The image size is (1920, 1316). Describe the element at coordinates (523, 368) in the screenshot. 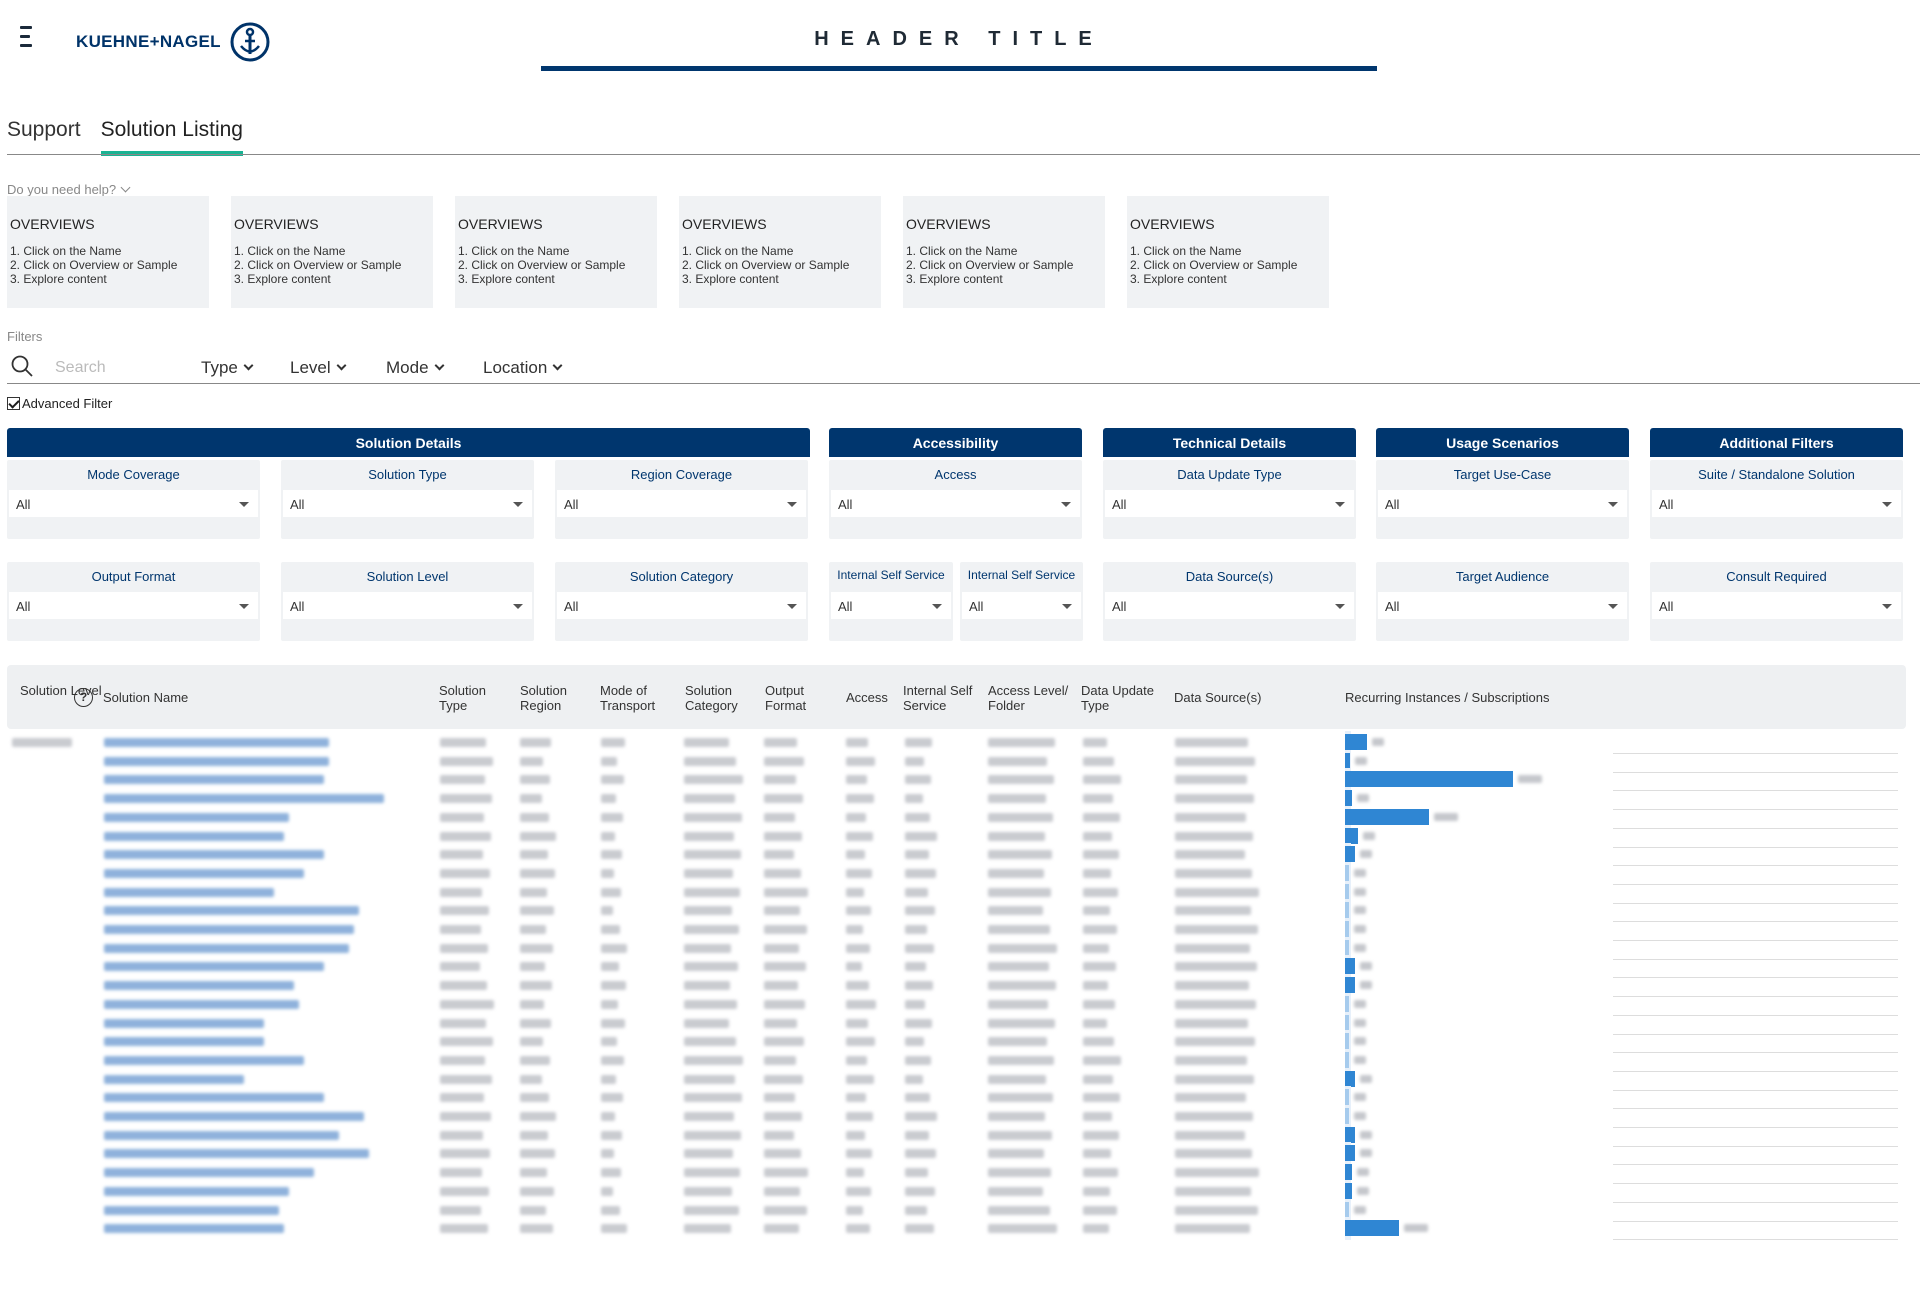

I see `location-dropdown: Location` at that location.